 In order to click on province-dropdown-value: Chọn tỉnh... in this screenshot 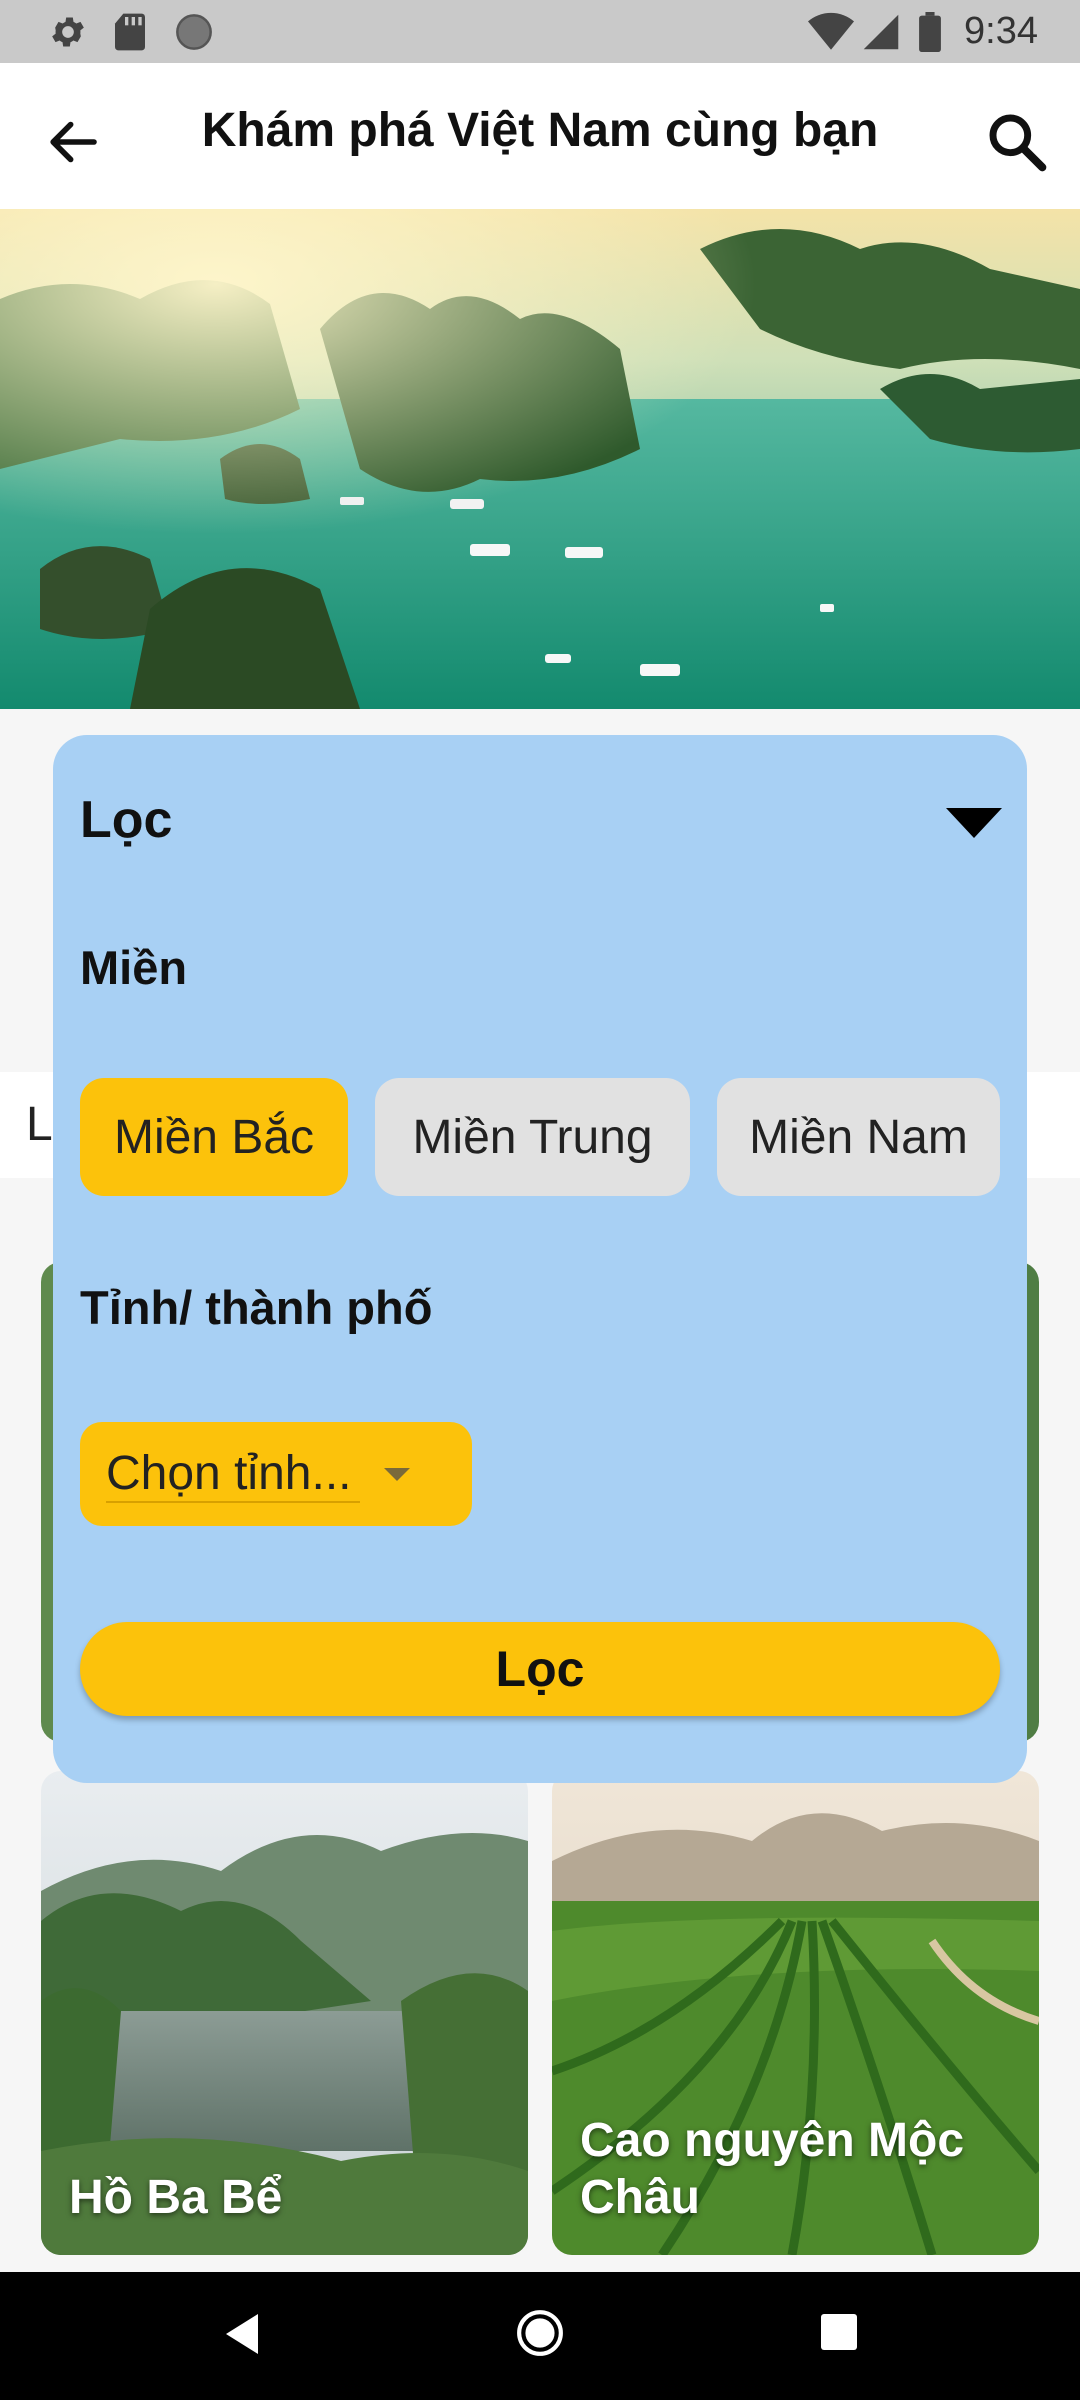, I will do `click(233, 1474)`.